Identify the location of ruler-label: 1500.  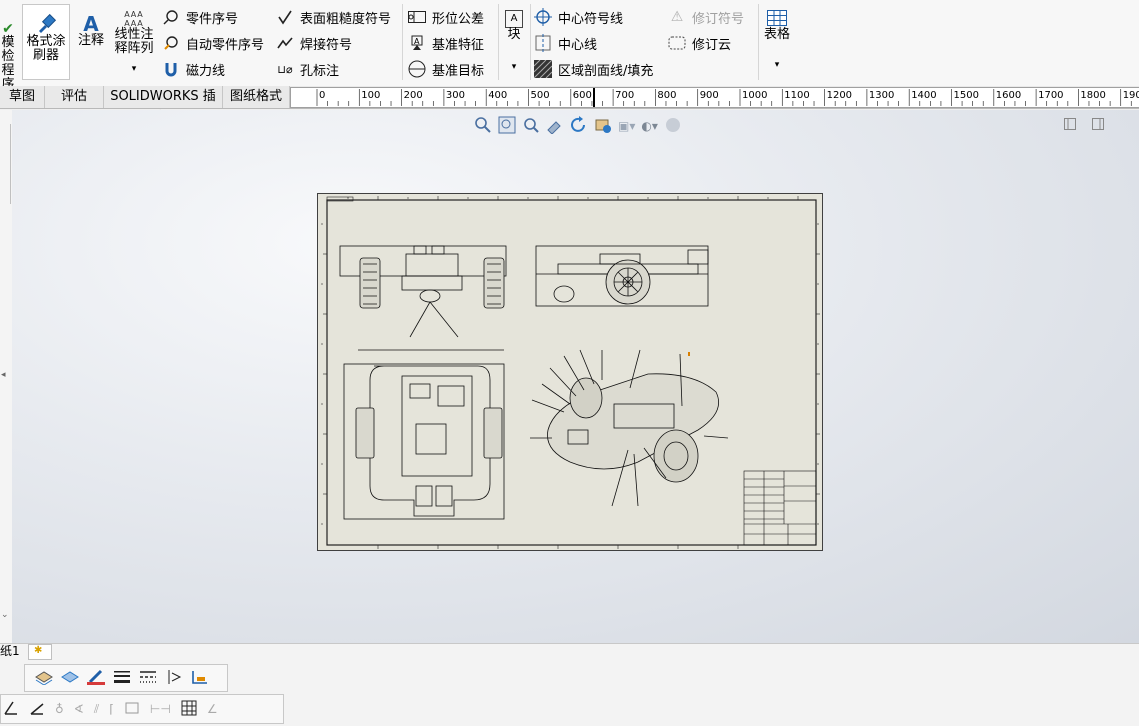
(966, 95).